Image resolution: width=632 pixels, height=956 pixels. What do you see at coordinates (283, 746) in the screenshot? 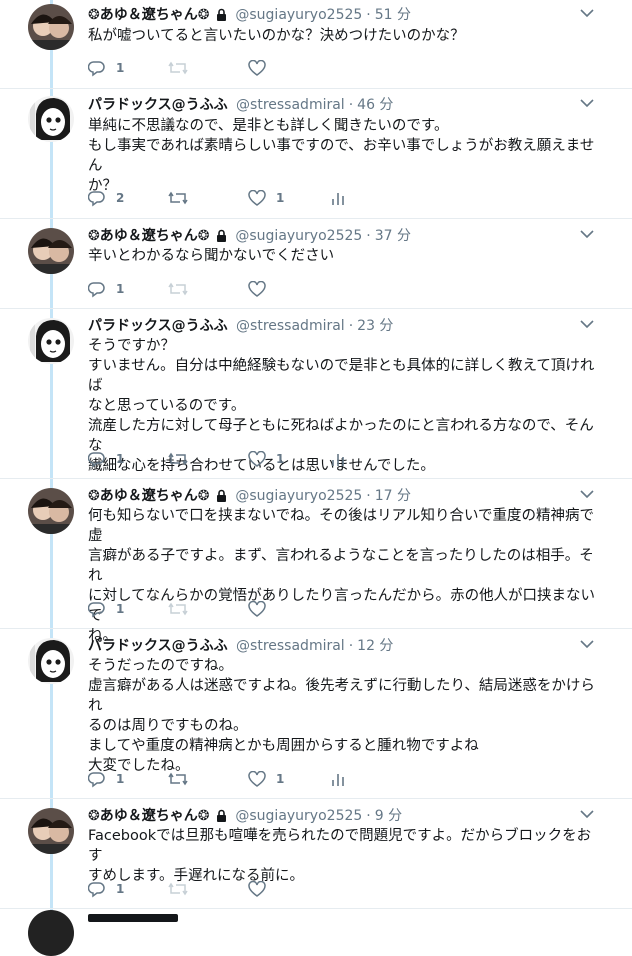
I see `tweet-text-line: ましてや重度の精神病とかも周囲からすると腫れ物ですよね` at bounding box center [283, 746].